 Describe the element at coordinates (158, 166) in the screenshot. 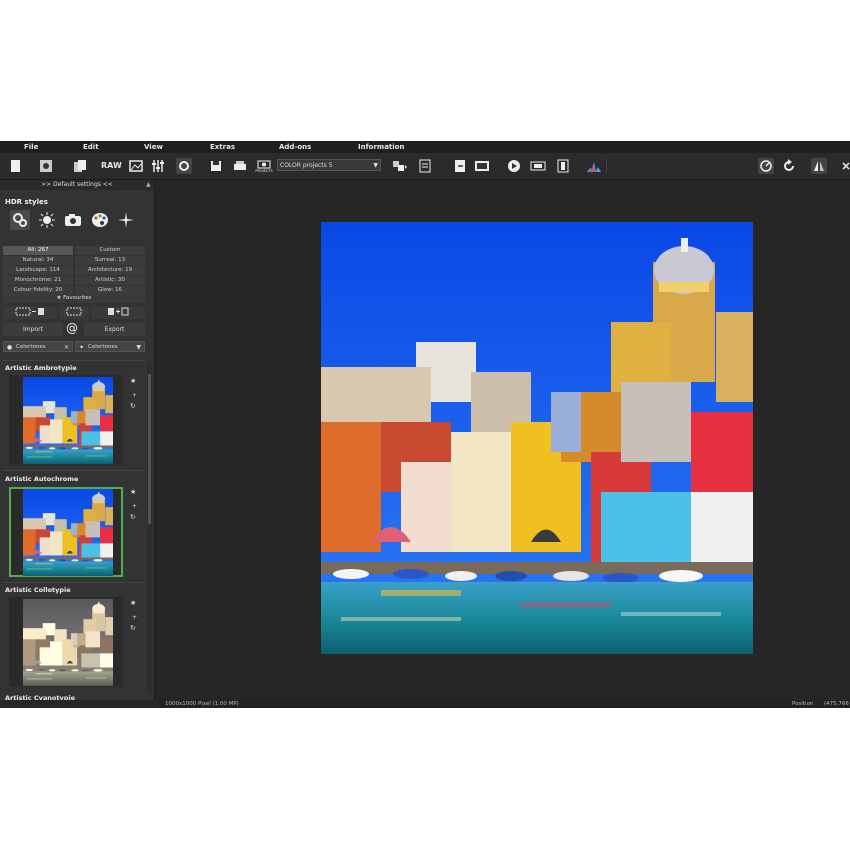

I see `sliders-icon` at that location.